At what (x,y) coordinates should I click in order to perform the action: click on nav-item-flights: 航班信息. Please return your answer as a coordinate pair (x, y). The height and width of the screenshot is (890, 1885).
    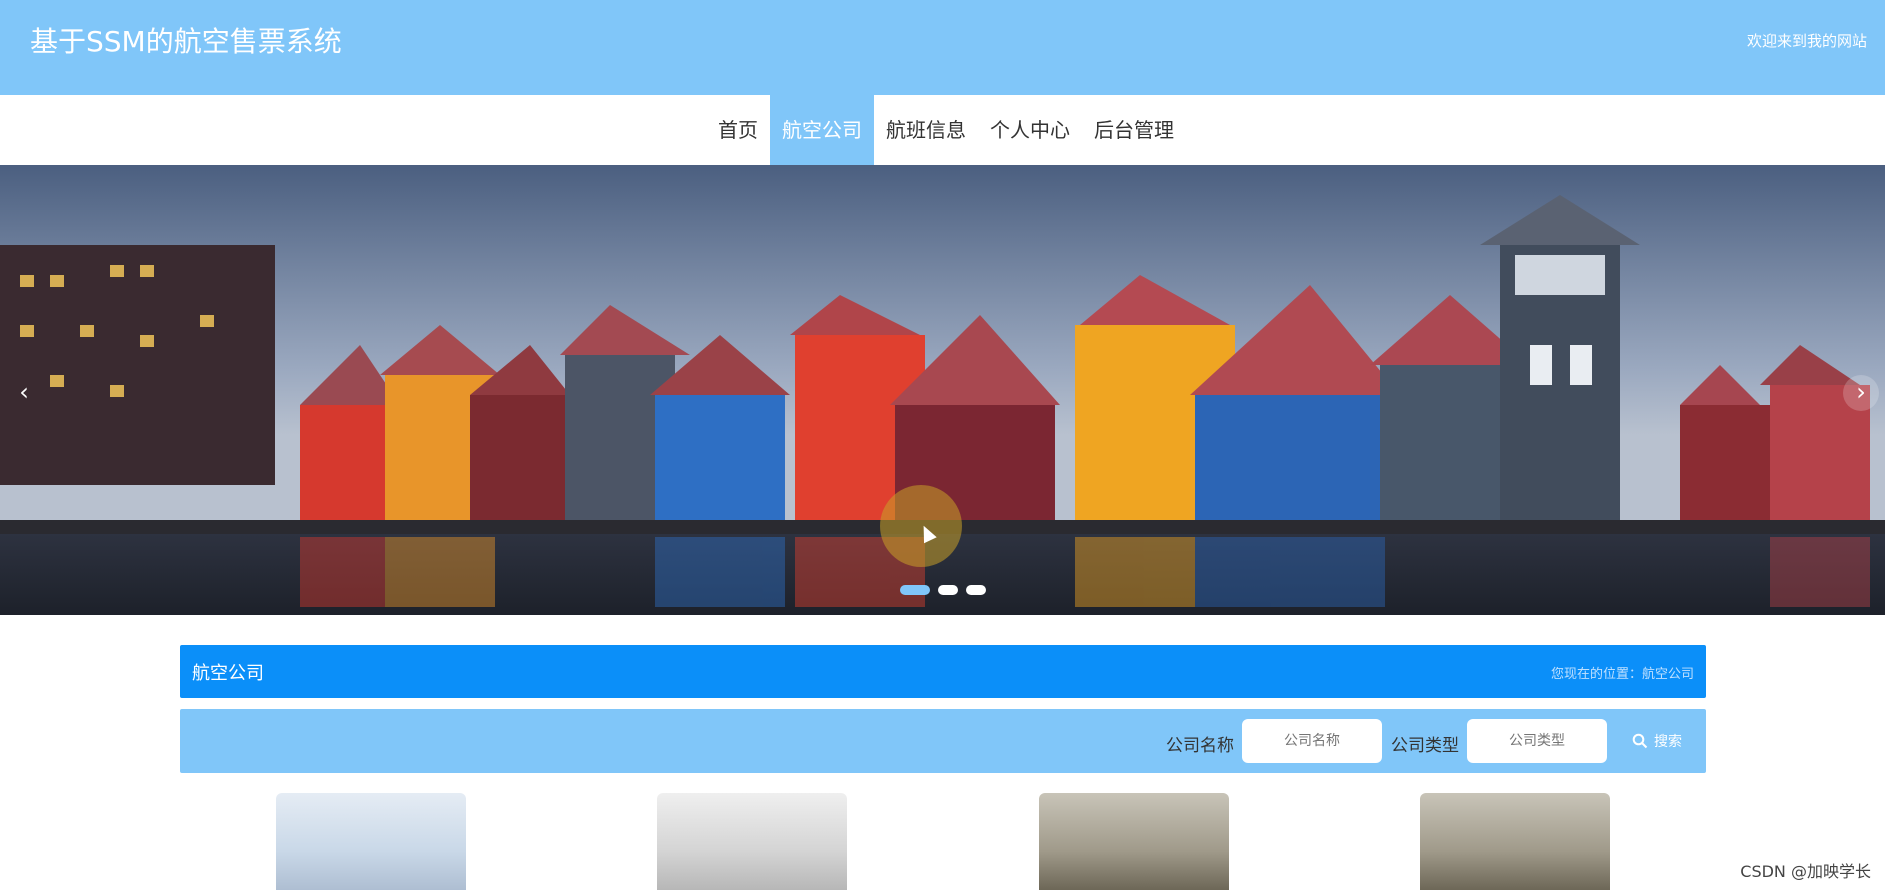
    Looking at the image, I should click on (926, 130).